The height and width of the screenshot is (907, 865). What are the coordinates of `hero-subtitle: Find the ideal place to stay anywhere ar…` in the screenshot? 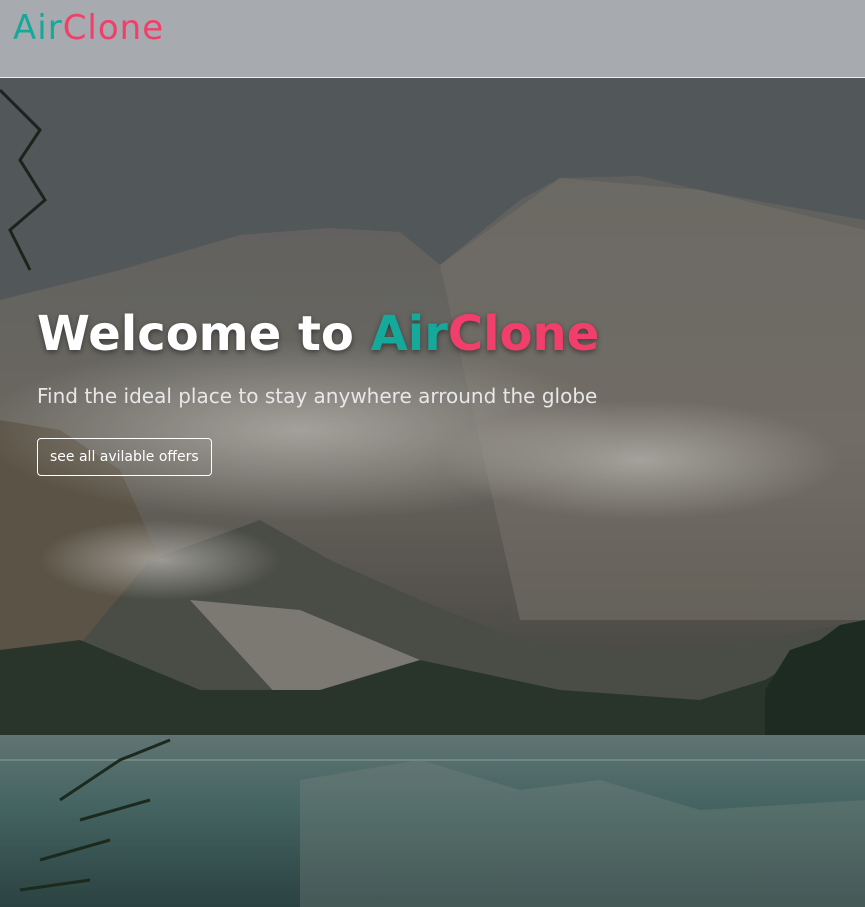 It's located at (317, 396).